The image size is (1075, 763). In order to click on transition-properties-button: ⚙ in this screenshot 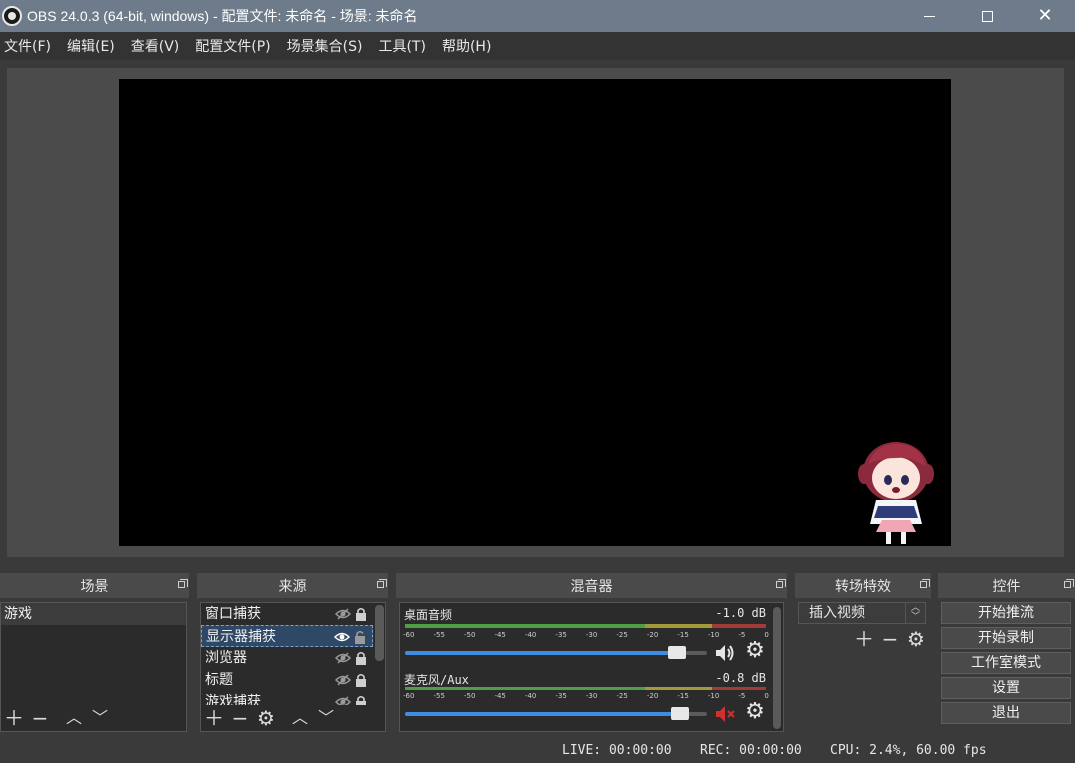, I will do `click(916, 639)`.